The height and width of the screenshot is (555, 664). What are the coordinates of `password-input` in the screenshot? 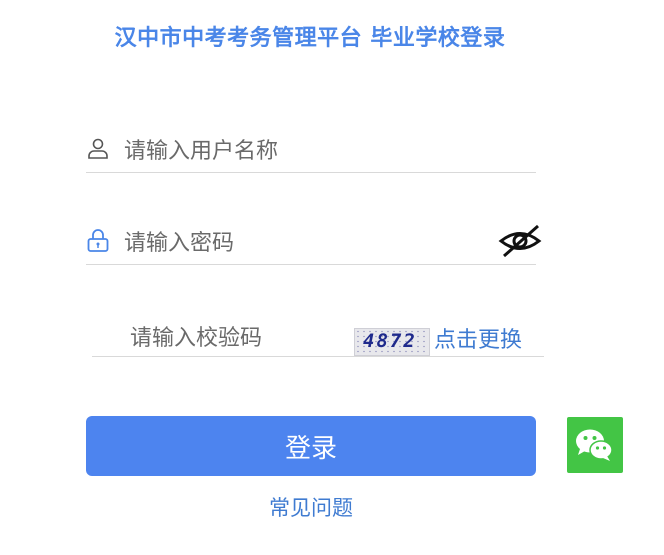 It's located at (304, 243).